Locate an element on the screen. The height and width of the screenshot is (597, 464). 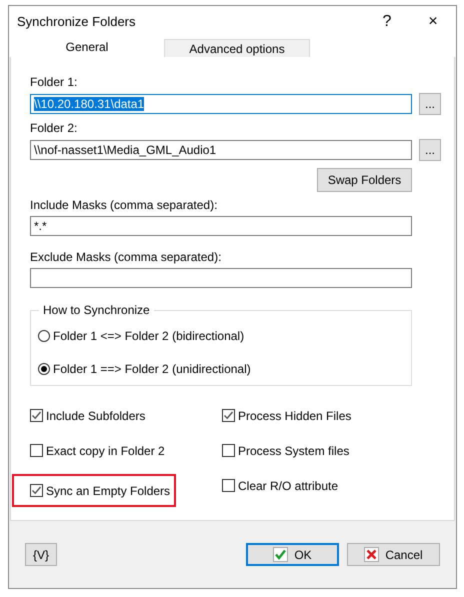
field-label: Folder 1: is located at coordinates (54, 82).